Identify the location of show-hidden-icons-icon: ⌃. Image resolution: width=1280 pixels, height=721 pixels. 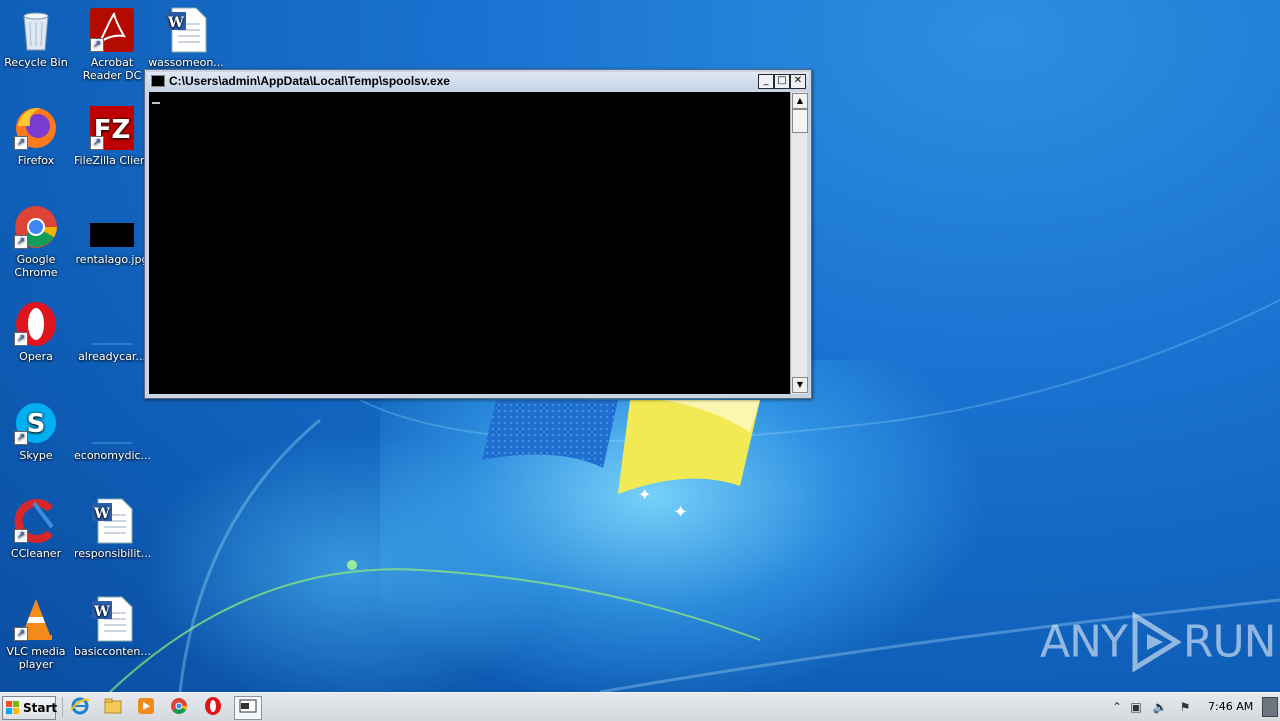
(1117, 707).